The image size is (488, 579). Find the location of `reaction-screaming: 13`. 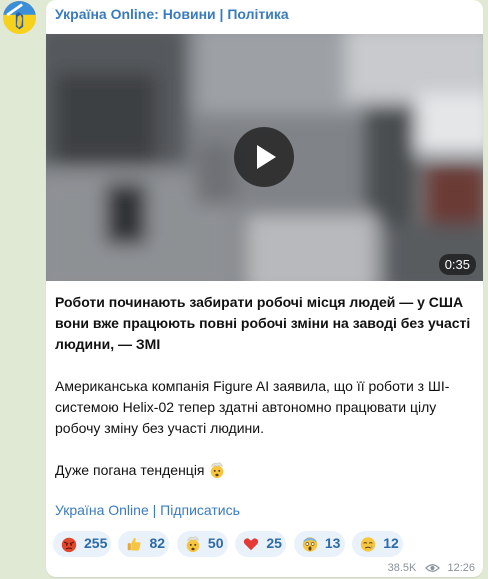

reaction-screaming: 13 is located at coordinates (319, 544).